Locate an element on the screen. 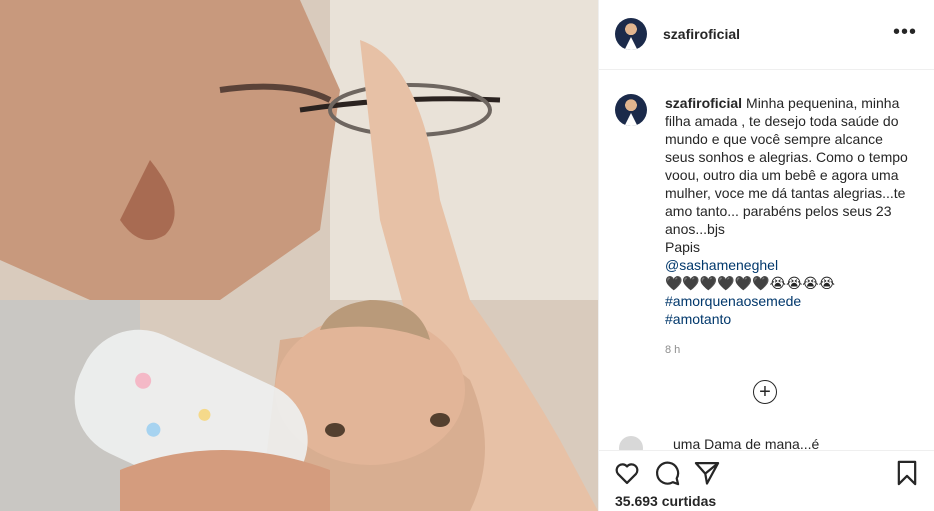 This screenshot has height=511, width=934. hashtag-link: #amotanto is located at coordinates (790, 319).